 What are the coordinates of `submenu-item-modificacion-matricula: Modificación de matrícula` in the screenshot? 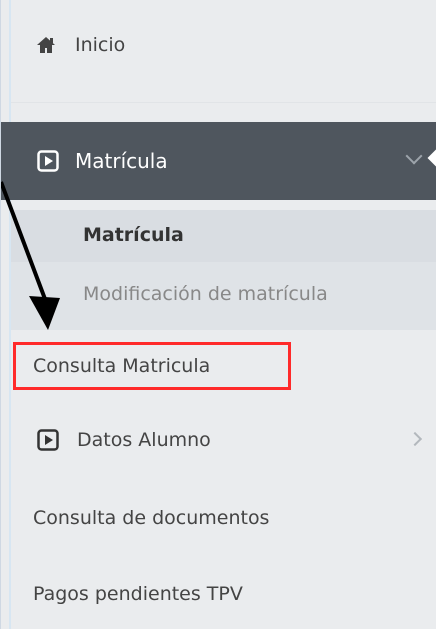 It's located at (205, 294).